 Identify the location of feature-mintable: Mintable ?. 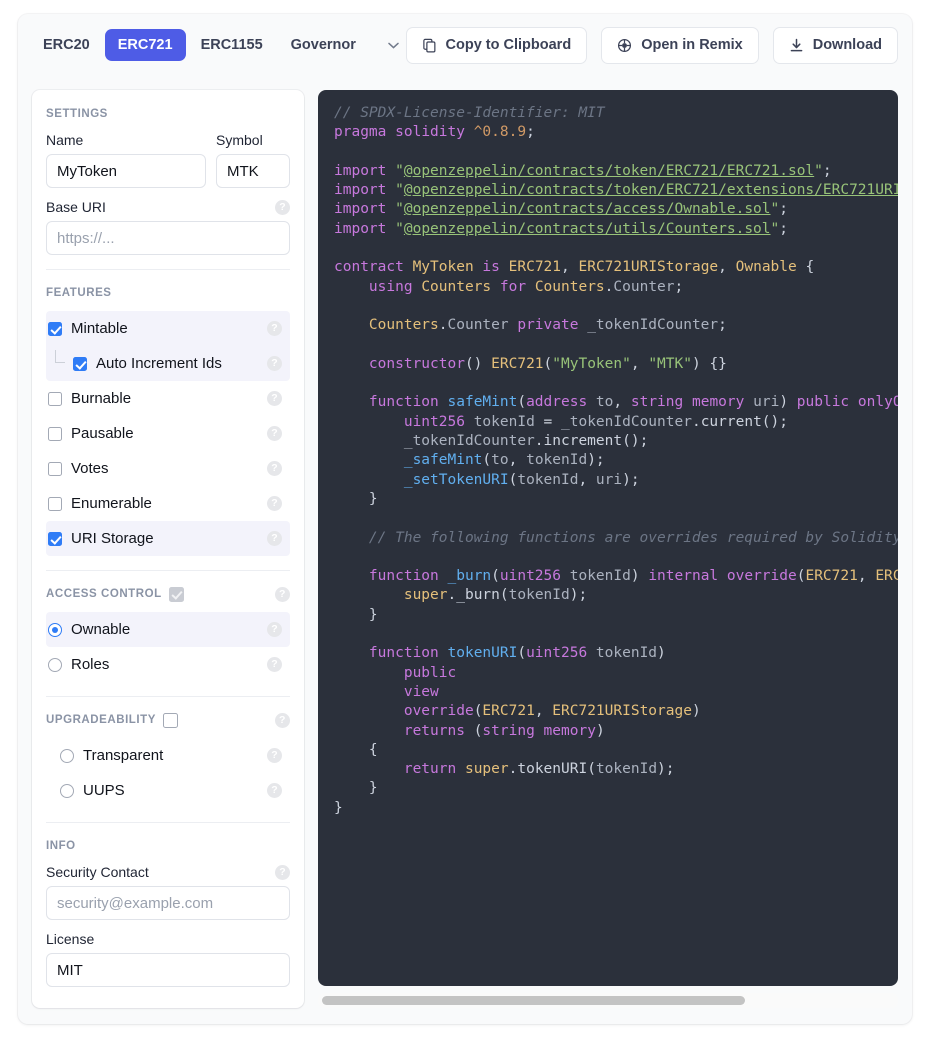
(168, 328).